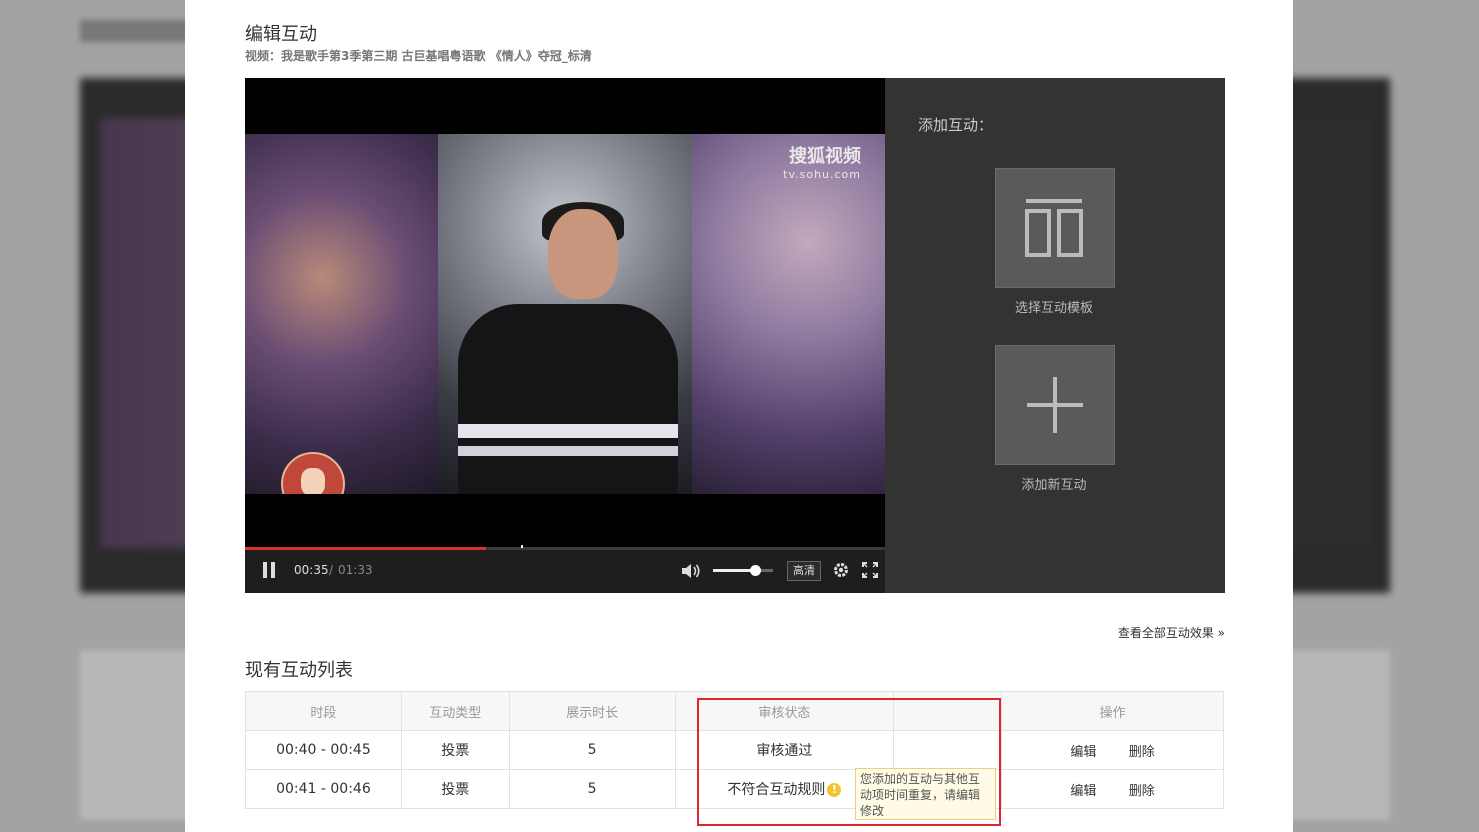  Describe the element at coordinates (734, 570) in the screenshot. I see `volume-fill` at that location.